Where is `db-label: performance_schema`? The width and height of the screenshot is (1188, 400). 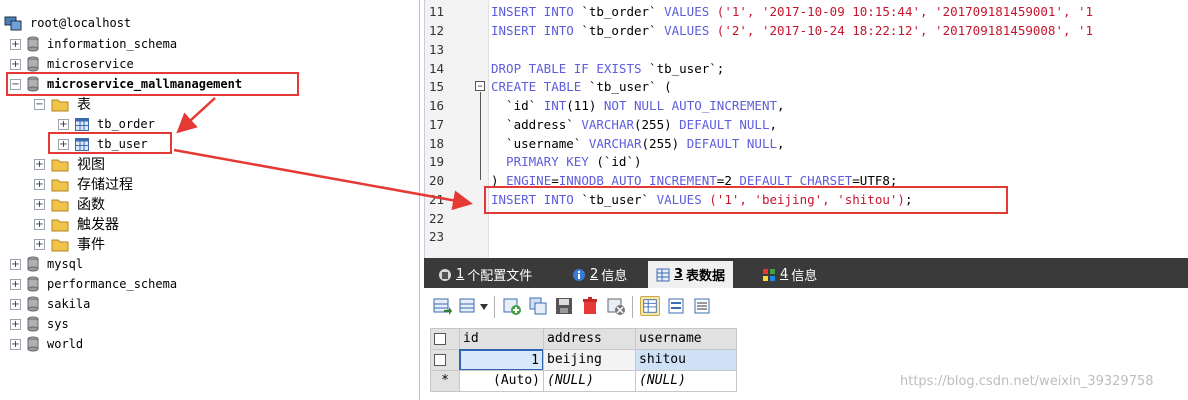 db-label: performance_schema is located at coordinates (112, 284).